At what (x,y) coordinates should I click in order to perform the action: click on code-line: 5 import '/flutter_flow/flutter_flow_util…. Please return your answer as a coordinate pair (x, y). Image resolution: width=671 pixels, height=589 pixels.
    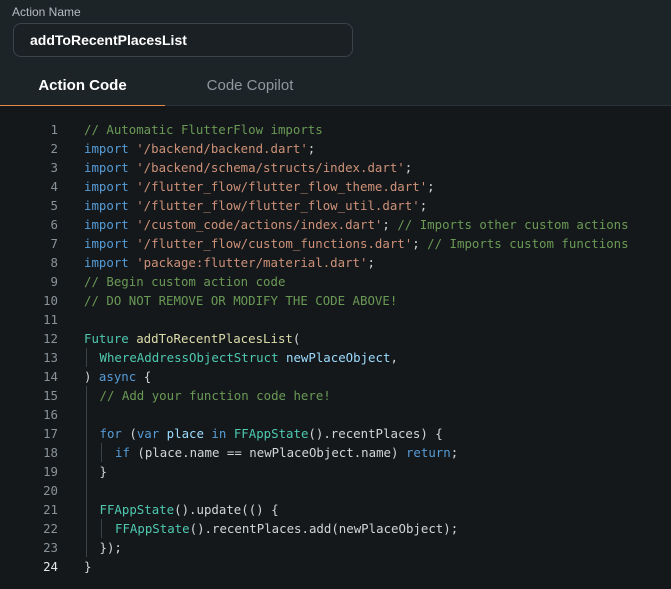
    Looking at the image, I should click on (335, 205).